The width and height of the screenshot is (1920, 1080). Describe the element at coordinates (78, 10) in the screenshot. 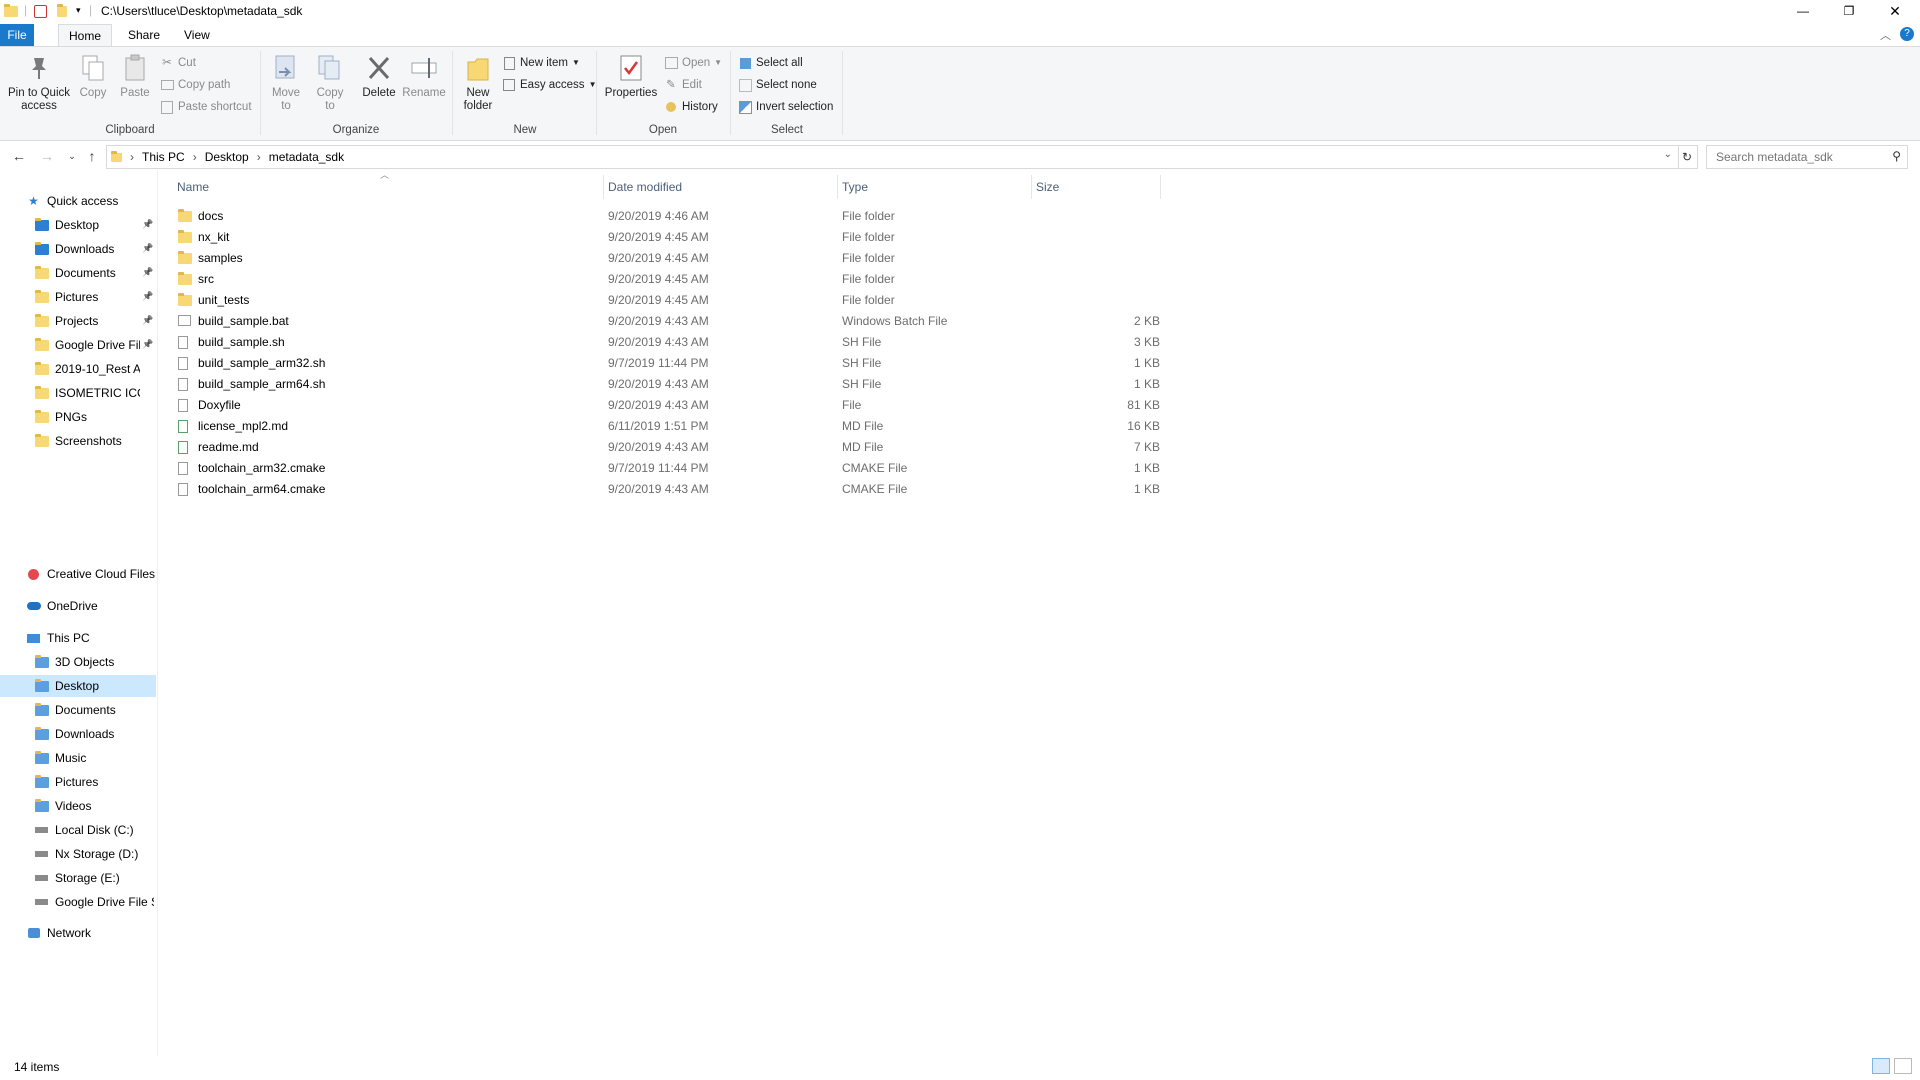

I see `customize-toolbar-icon: ▾` at that location.